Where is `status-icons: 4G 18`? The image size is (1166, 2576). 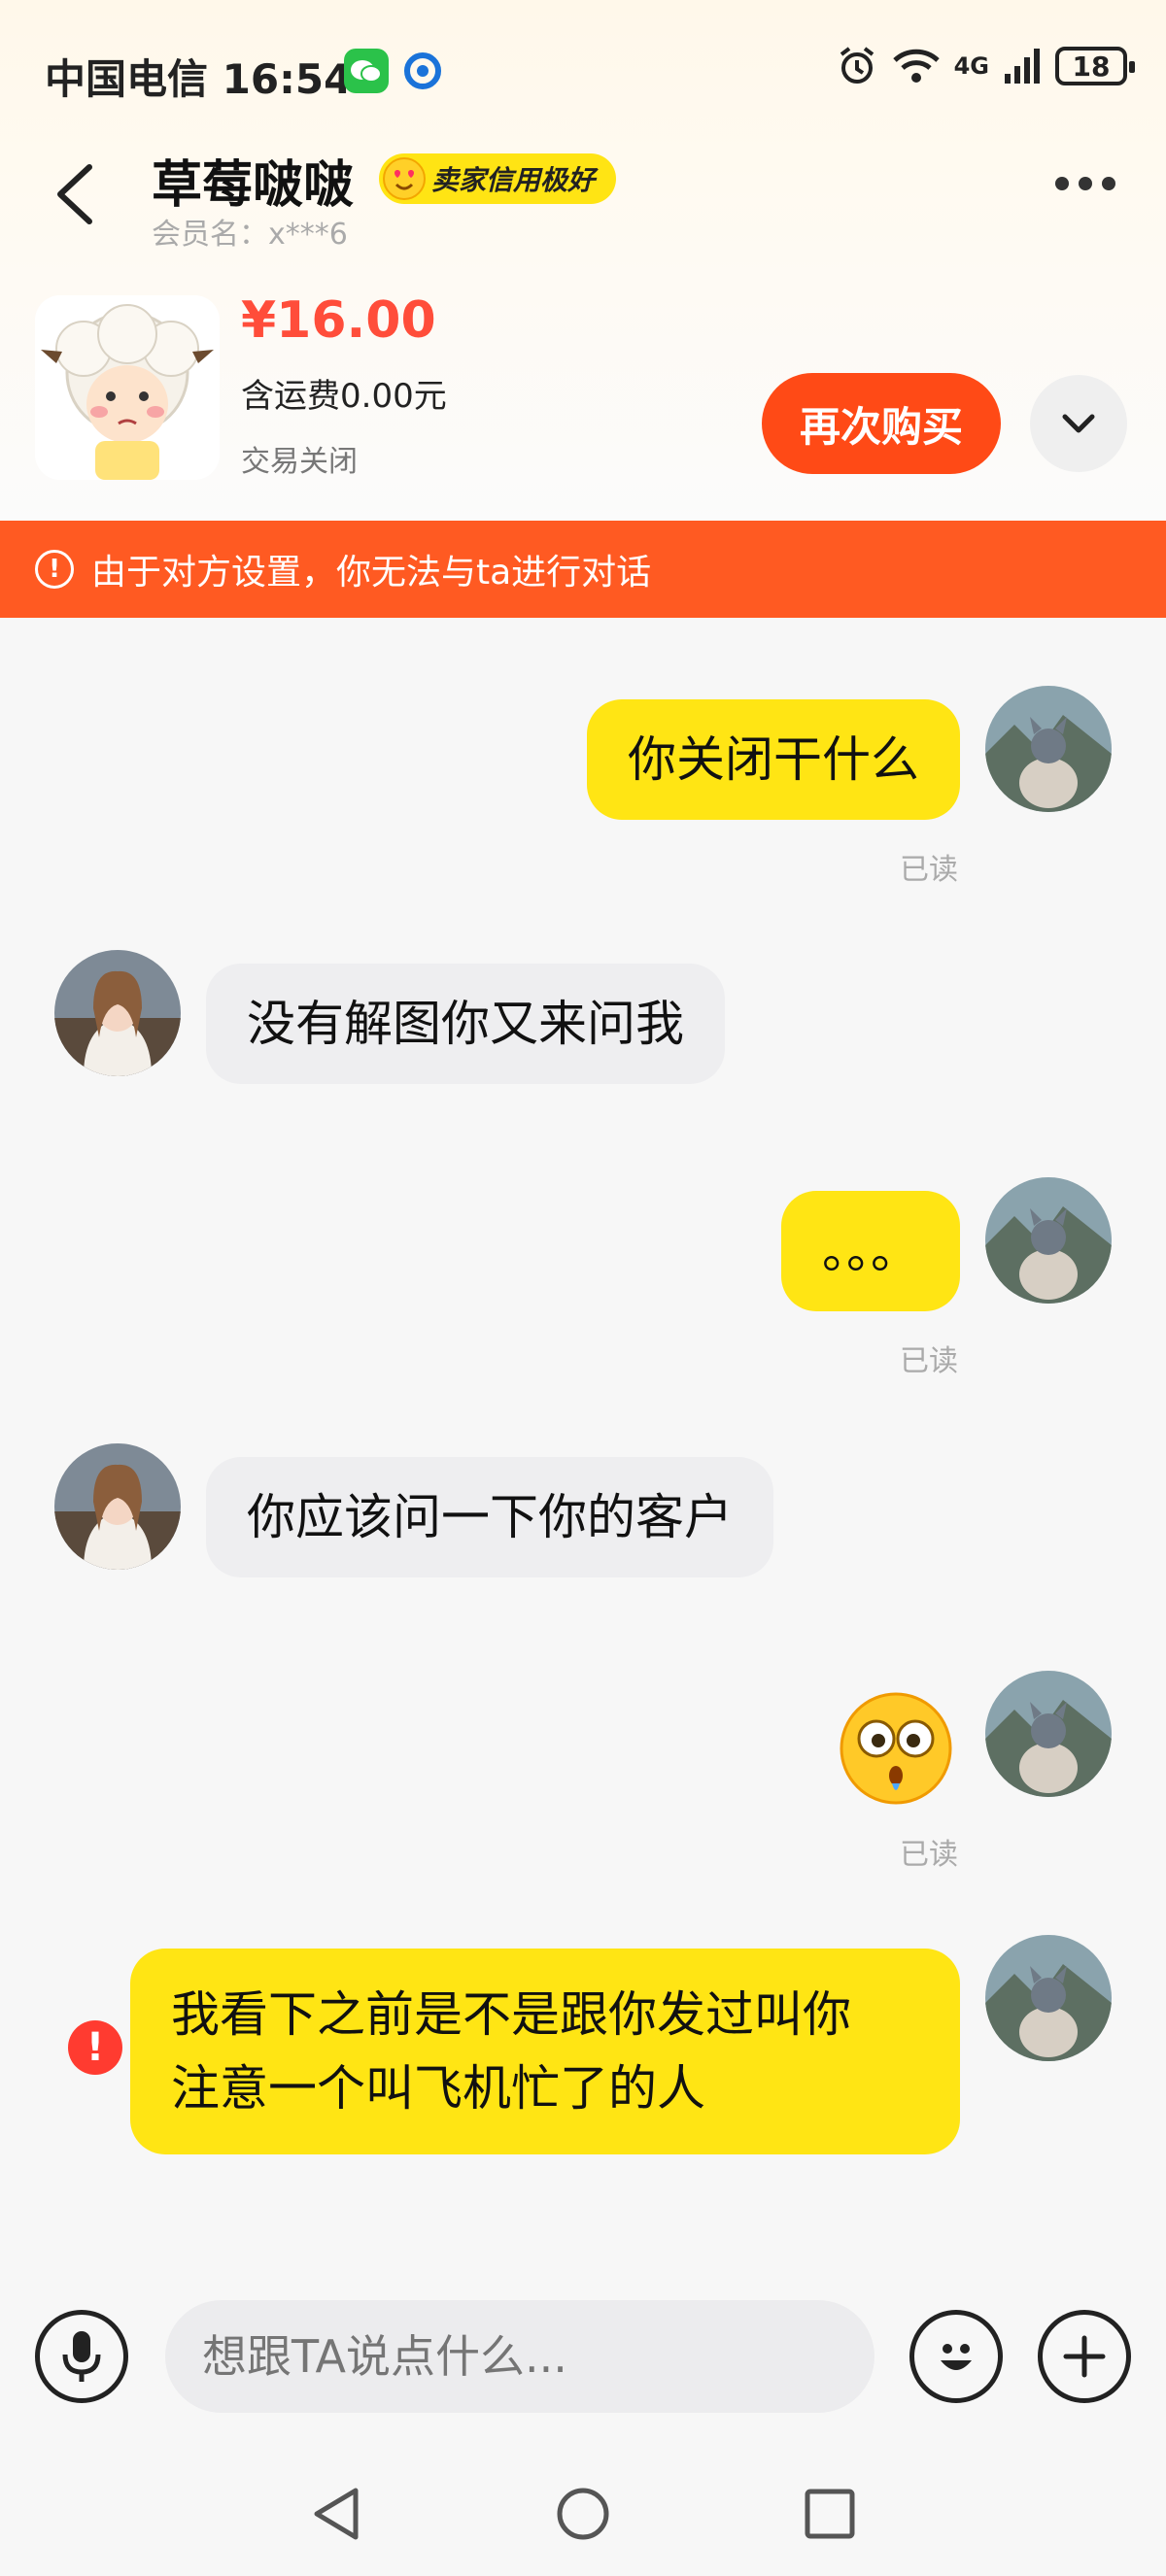
status-icons: 4G 18 is located at coordinates (985, 66).